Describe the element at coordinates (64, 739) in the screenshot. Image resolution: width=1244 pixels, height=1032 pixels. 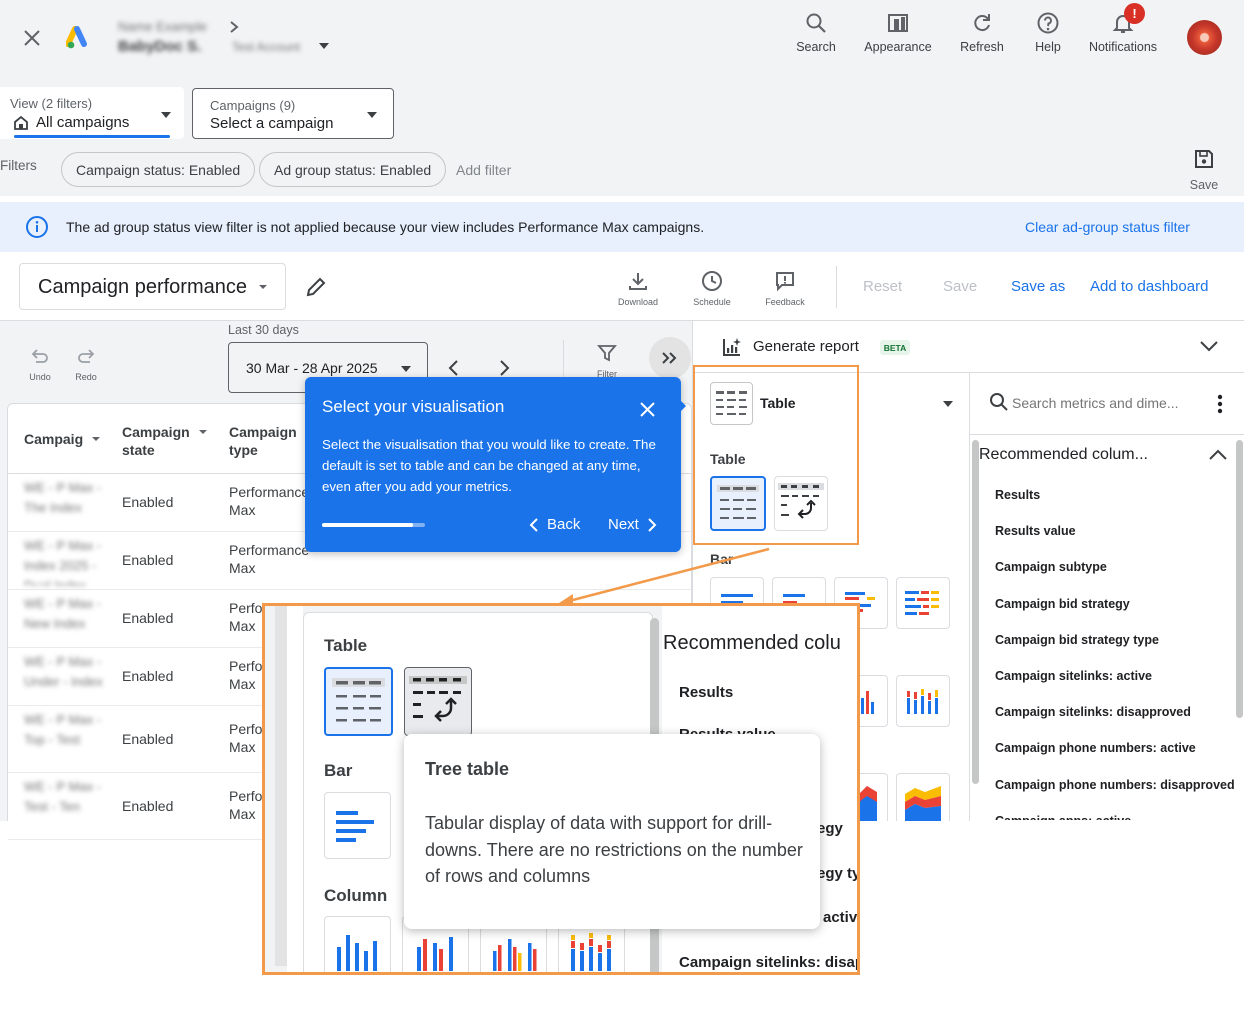
I see `campaign-name-cell: WE - P Max - Top - Test` at that location.